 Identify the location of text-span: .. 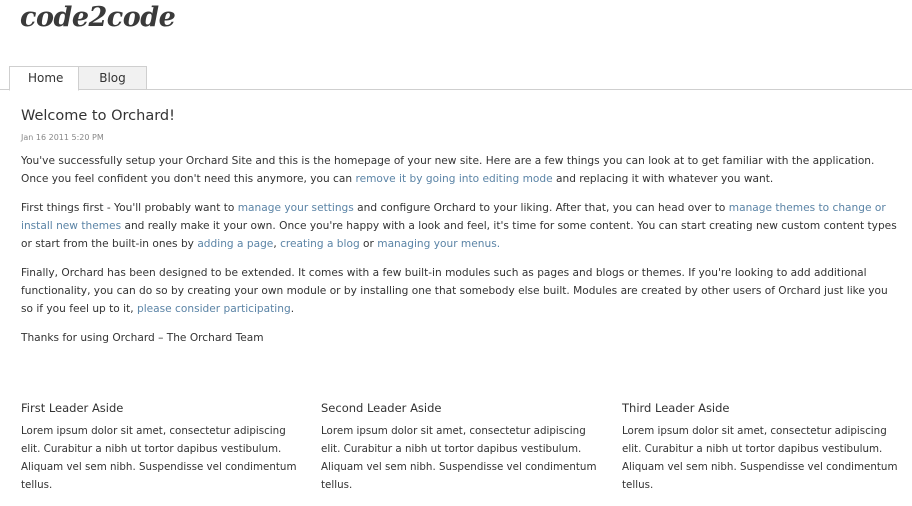
(292, 309).